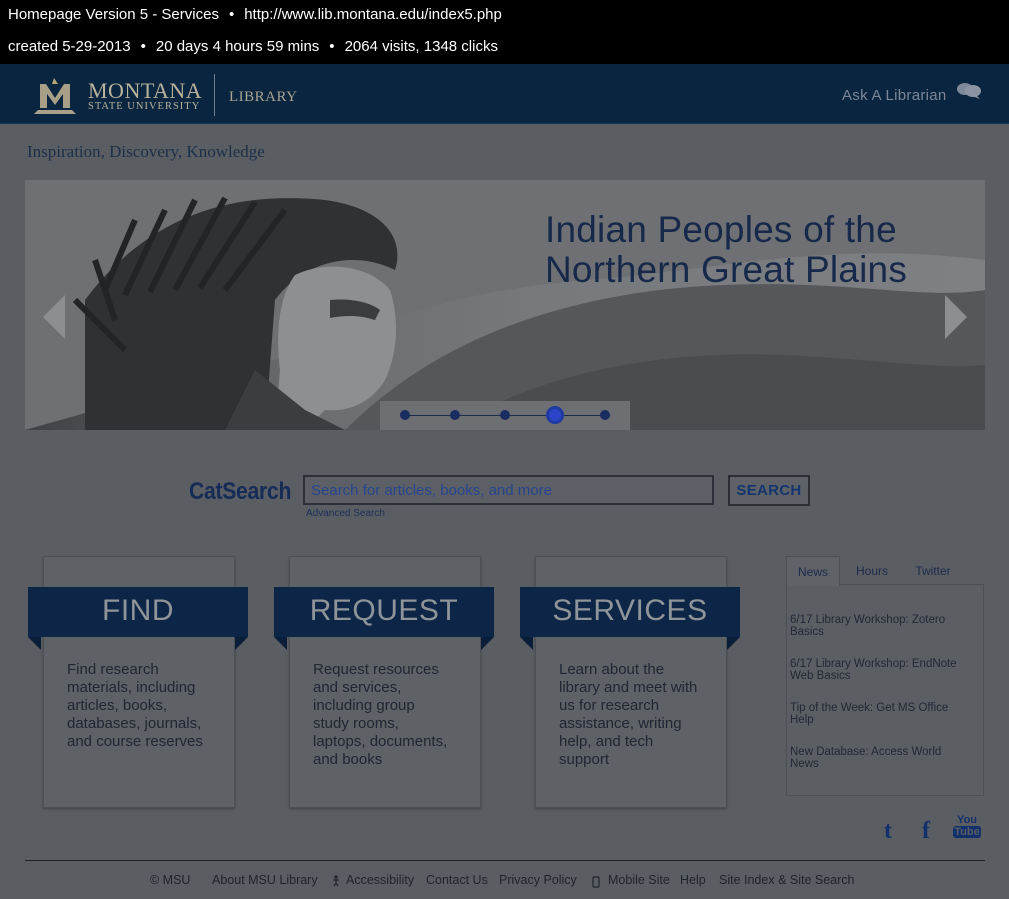 The width and height of the screenshot is (1009, 899). Describe the element at coordinates (135, 741) in the screenshot. I see `card-text-line: and course reserves` at that location.